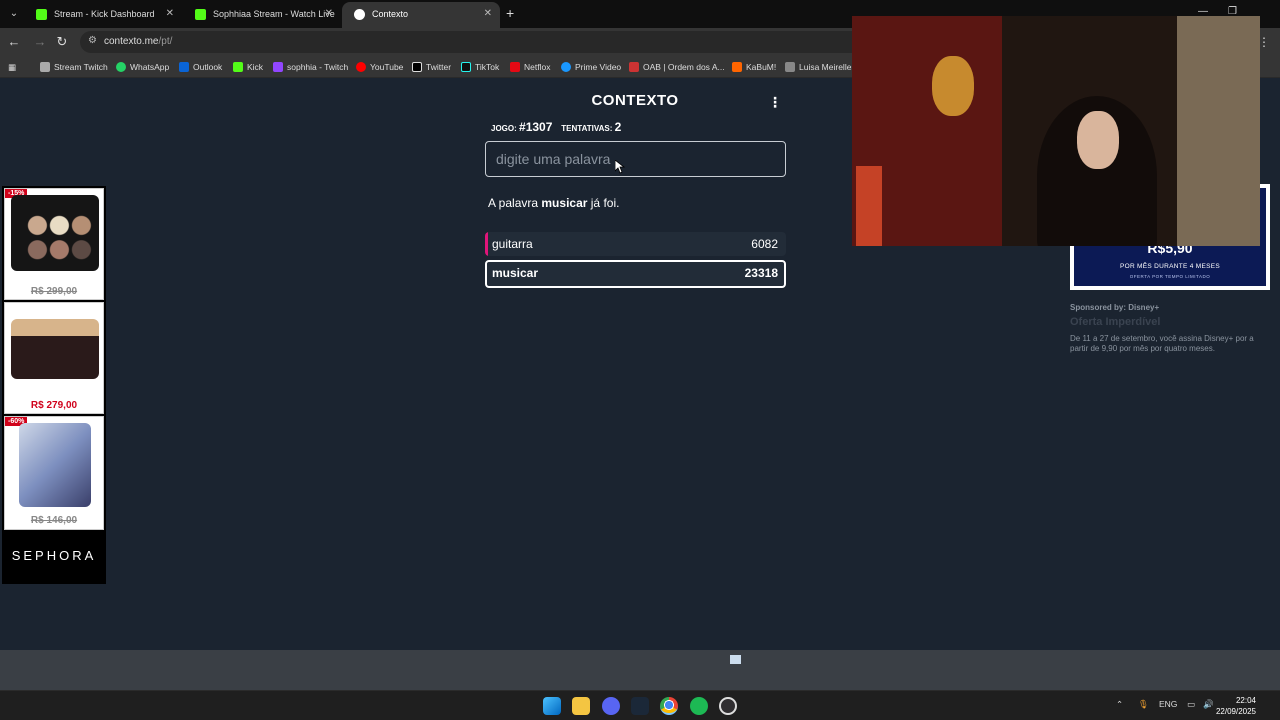 The width and height of the screenshot is (1280, 720). I want to click on guitar, so click(953, 86).